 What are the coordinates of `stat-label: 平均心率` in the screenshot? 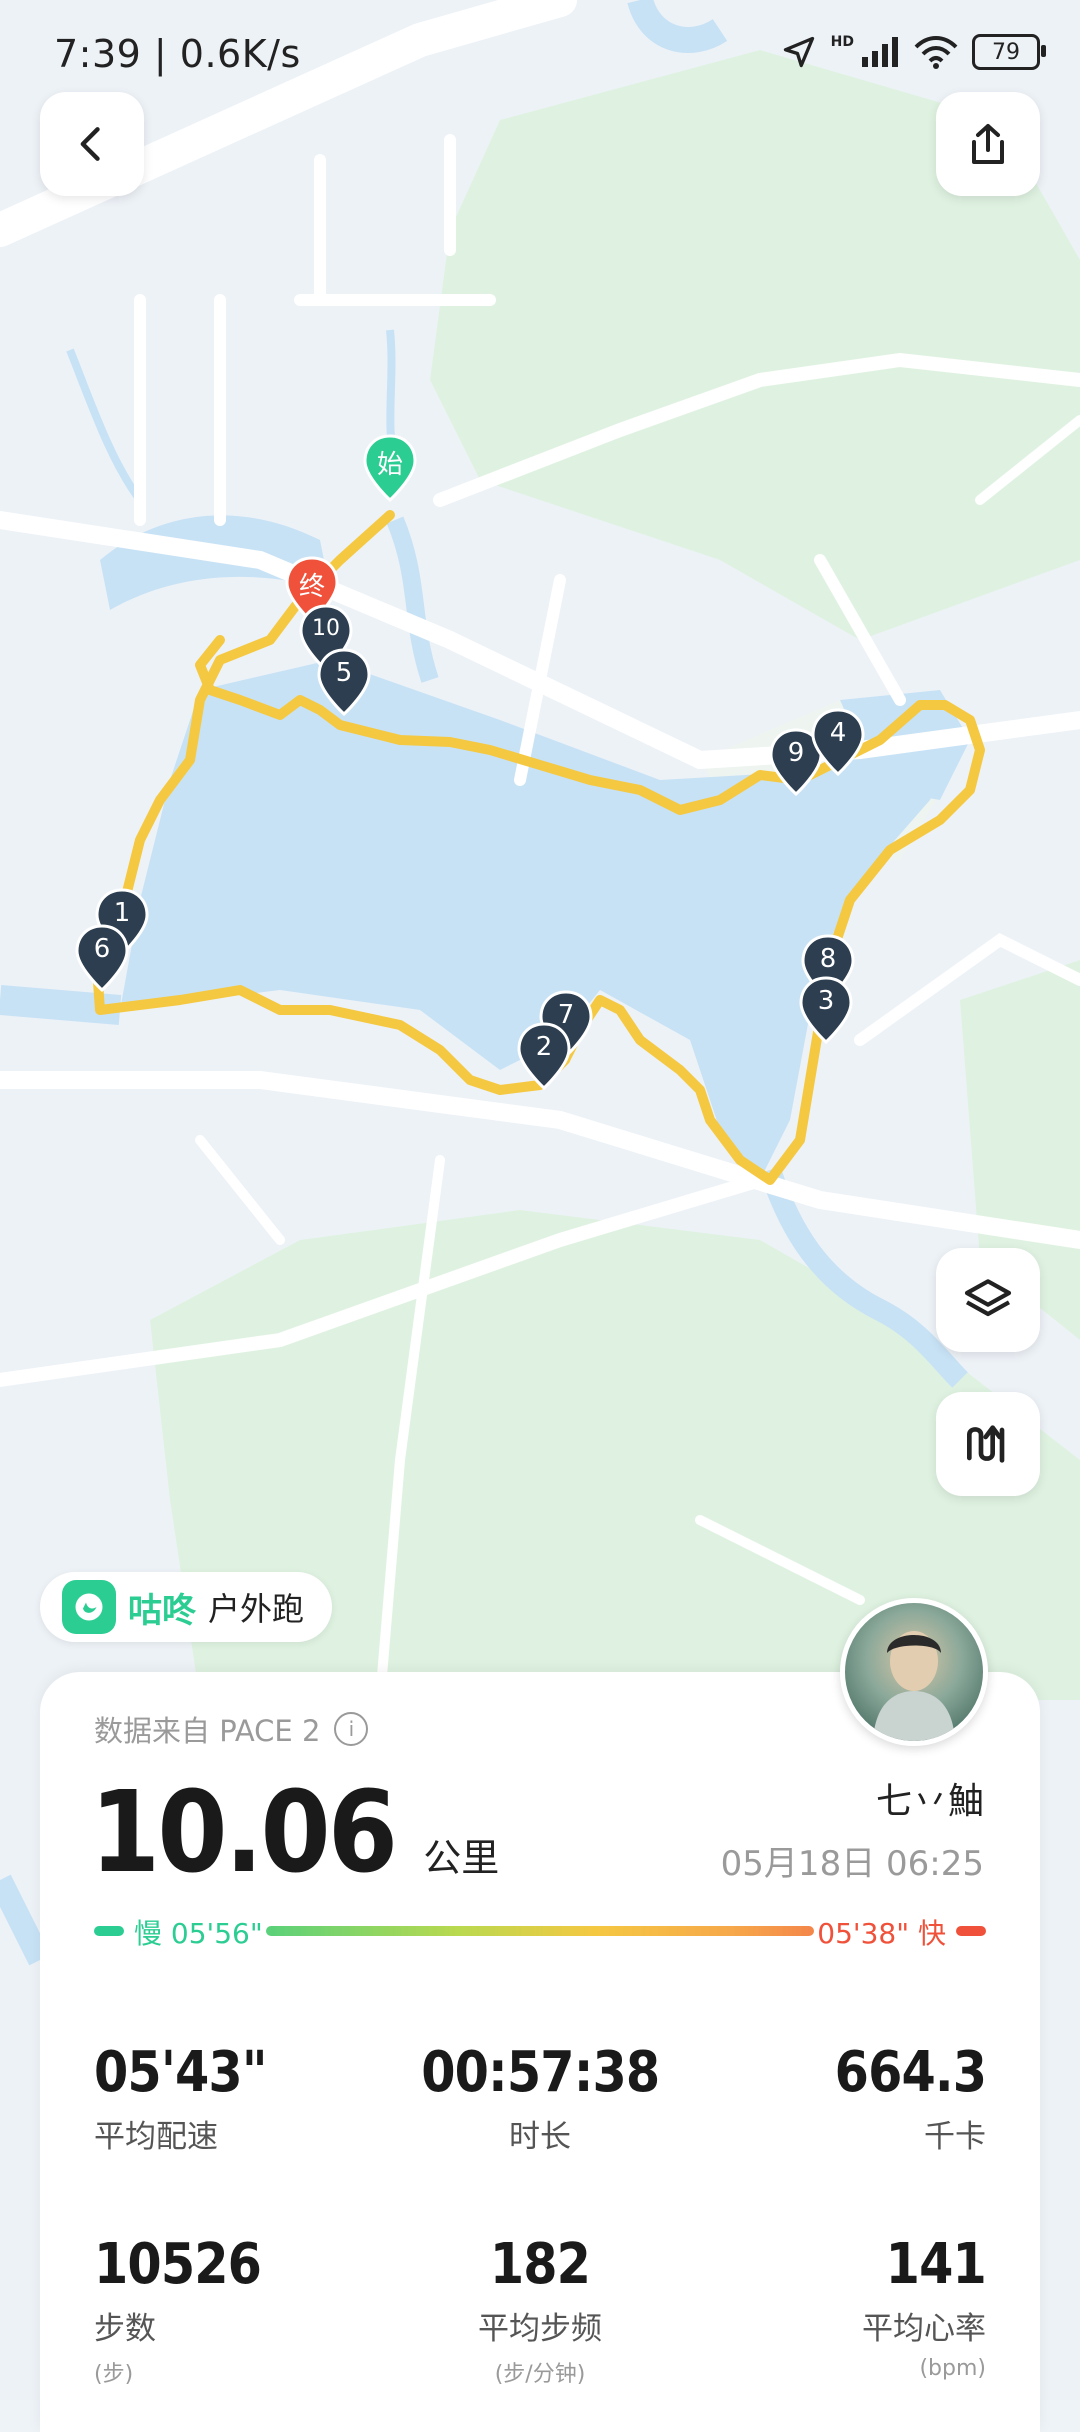 It's located at (924, 2329).